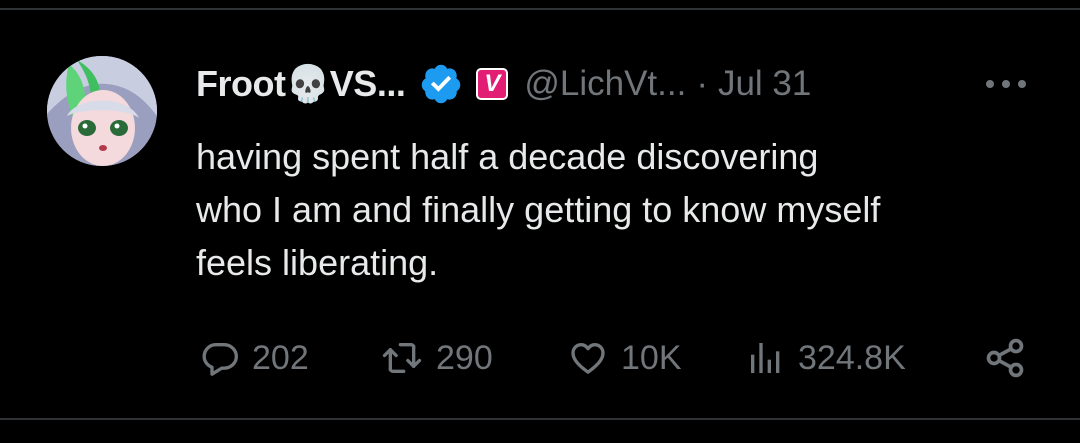 This screenshot has height=443, width=1080. What do you see at coordinates (492, 84) in the screenshot?
I see `affiliate-badge: V` at bounding box center [492, 84].